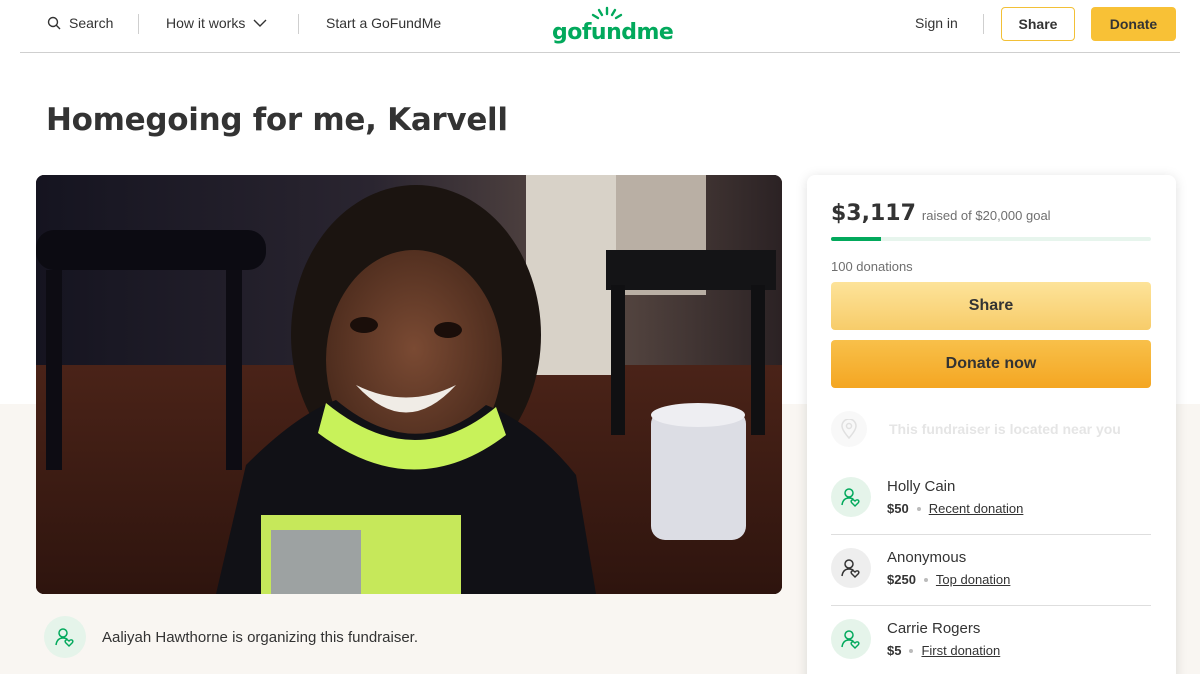 Image resolution: width=1200 pixels, height=674 pixels. Describe the element at coordinates (991, 639) in the screenshot. I see `donor-item: Carrie Rogers $5 First donation` at that location.